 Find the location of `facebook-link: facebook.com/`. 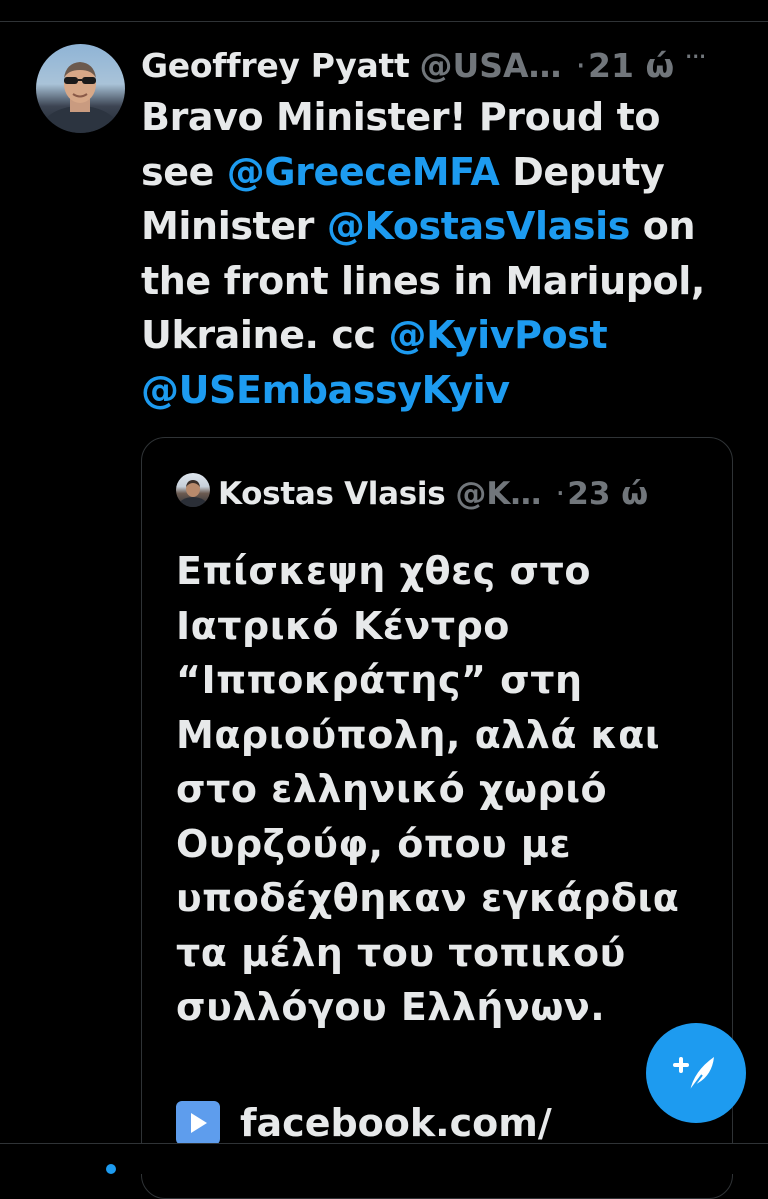

facebook-link: facebook.com/ is located at coordinates (364, 1123).